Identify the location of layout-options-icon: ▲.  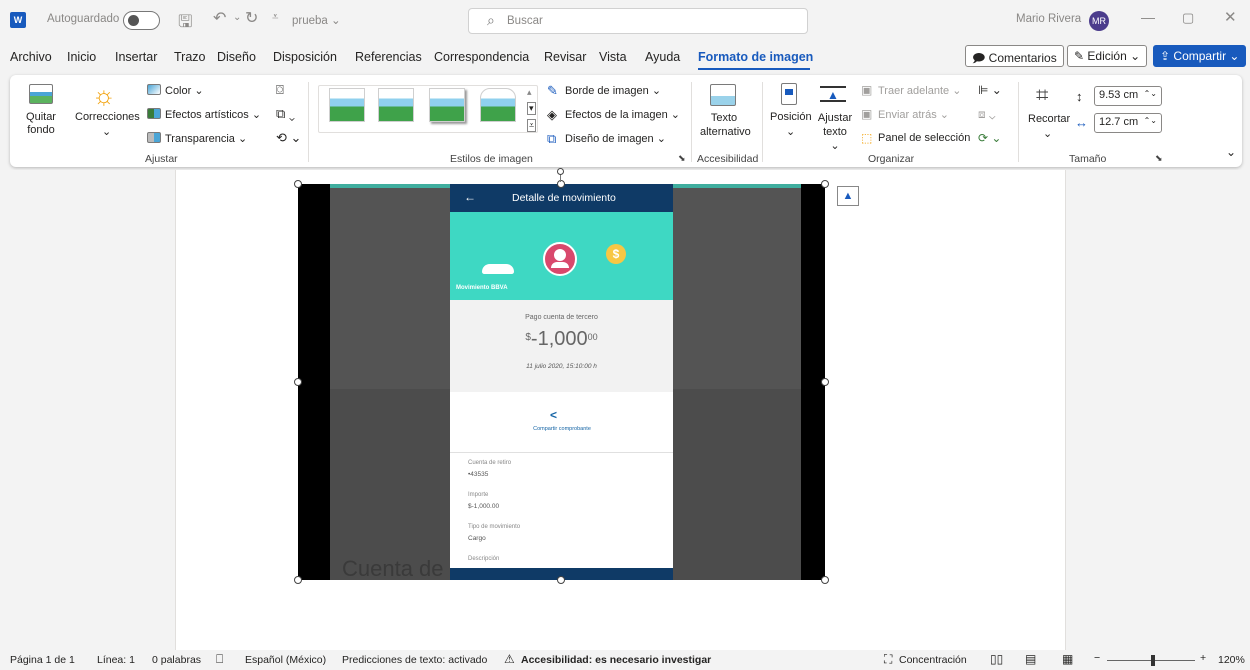
(848, 196).